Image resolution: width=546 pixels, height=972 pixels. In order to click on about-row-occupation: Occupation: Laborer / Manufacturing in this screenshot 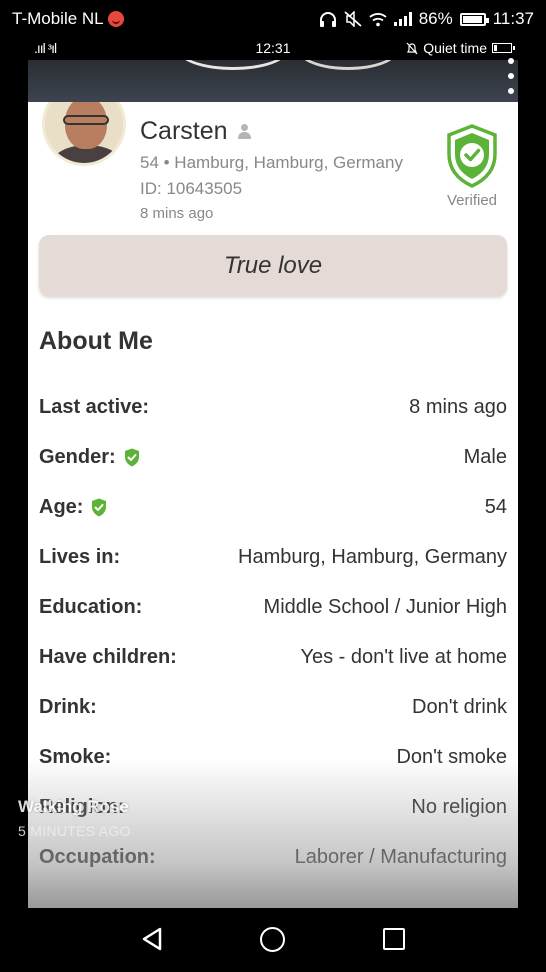, I will do `click(273, 857)`.